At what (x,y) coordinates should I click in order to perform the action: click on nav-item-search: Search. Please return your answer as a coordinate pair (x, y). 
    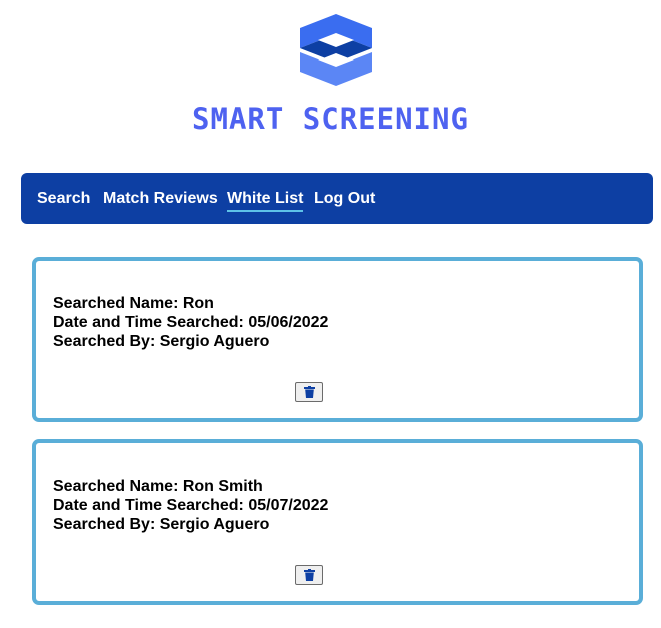
    Looking at the image, I should click on (63, 199).